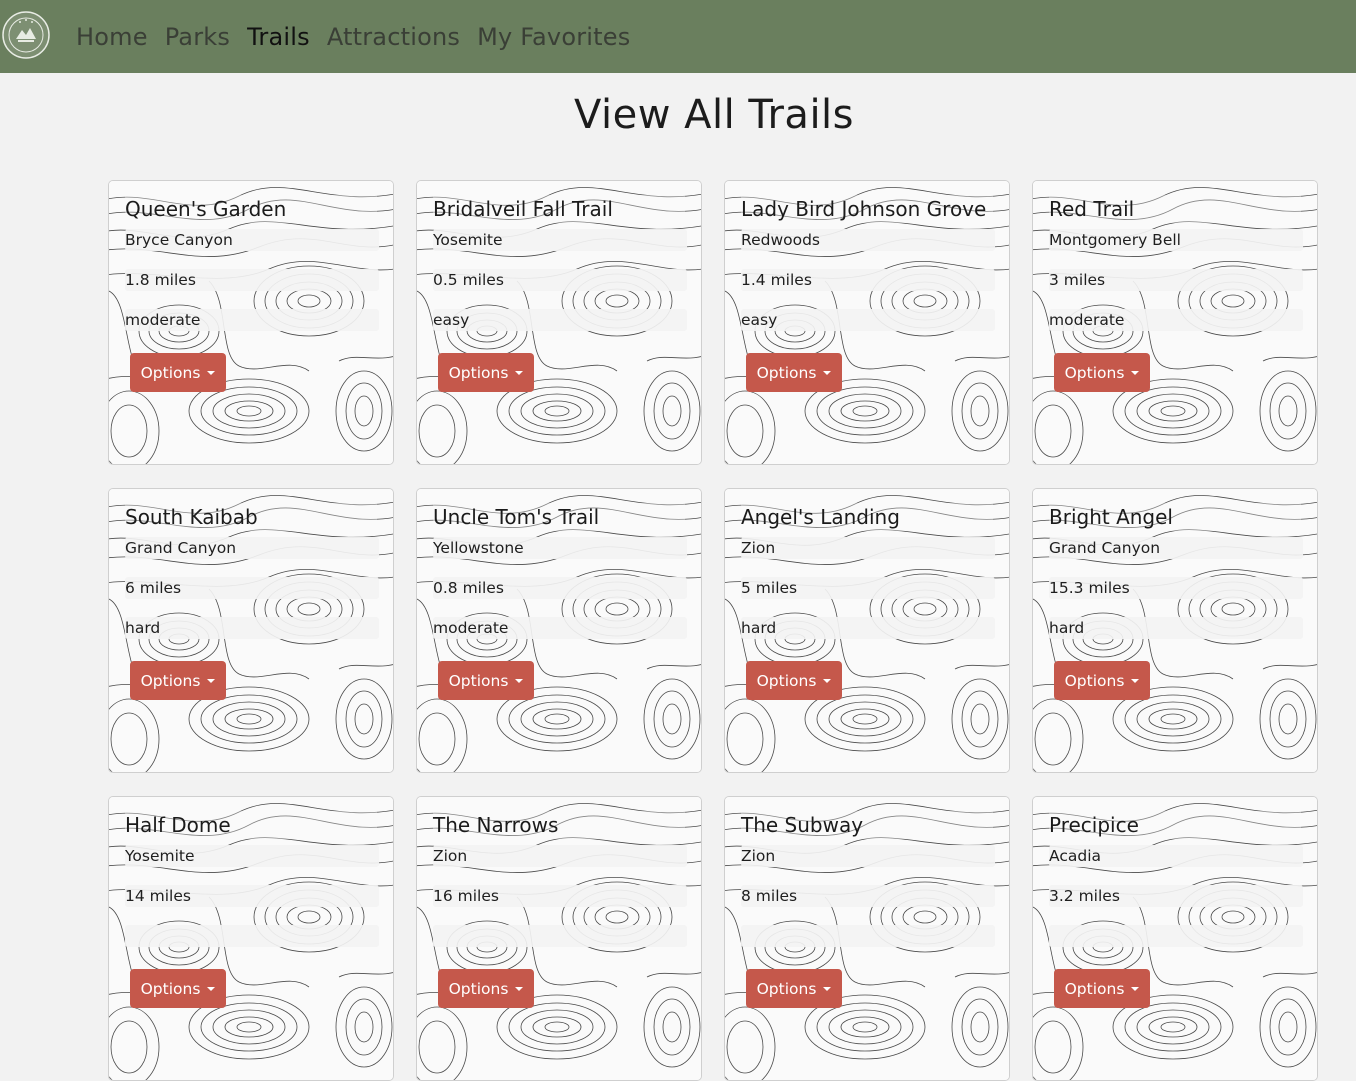 Image resolution: width=1356 pixels, height=1081 pixels. I want to click on nav-link-home: Home, so click(112, 37).